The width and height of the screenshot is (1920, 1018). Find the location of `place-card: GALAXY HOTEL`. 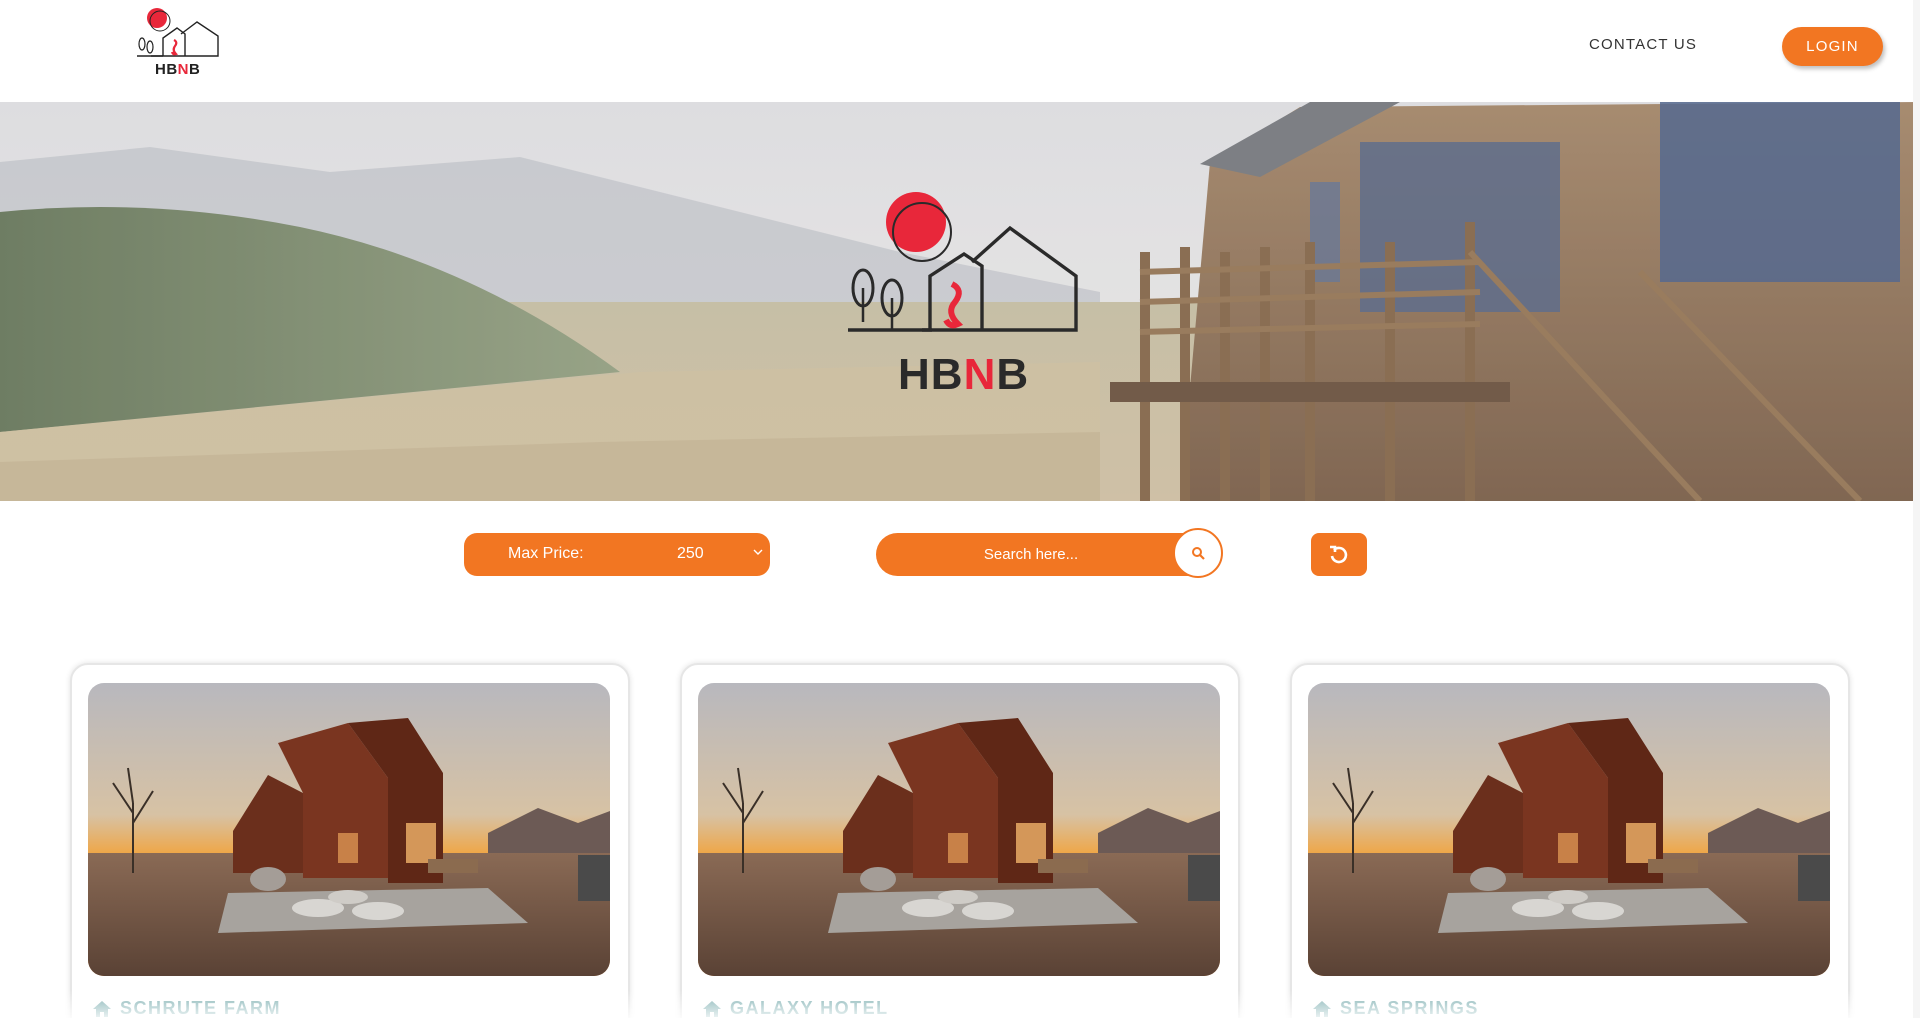

place-card: GALAXY HOTEL is located at coordinates (960, 840).